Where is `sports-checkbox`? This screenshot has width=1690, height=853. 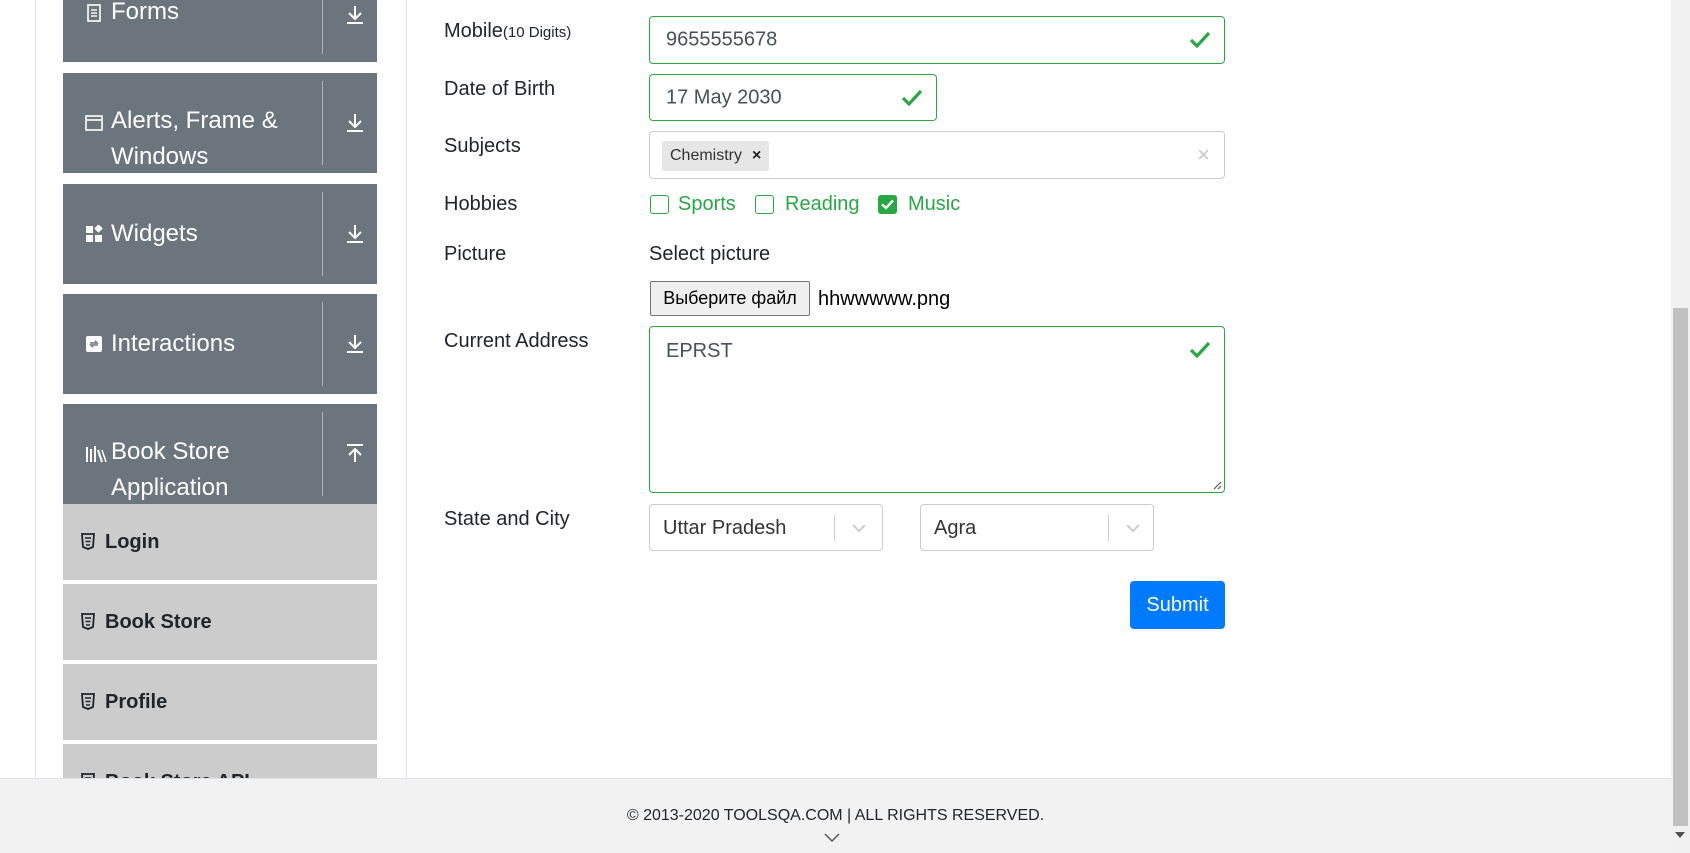 sports-checkbox is located at coordinates (659, 204).